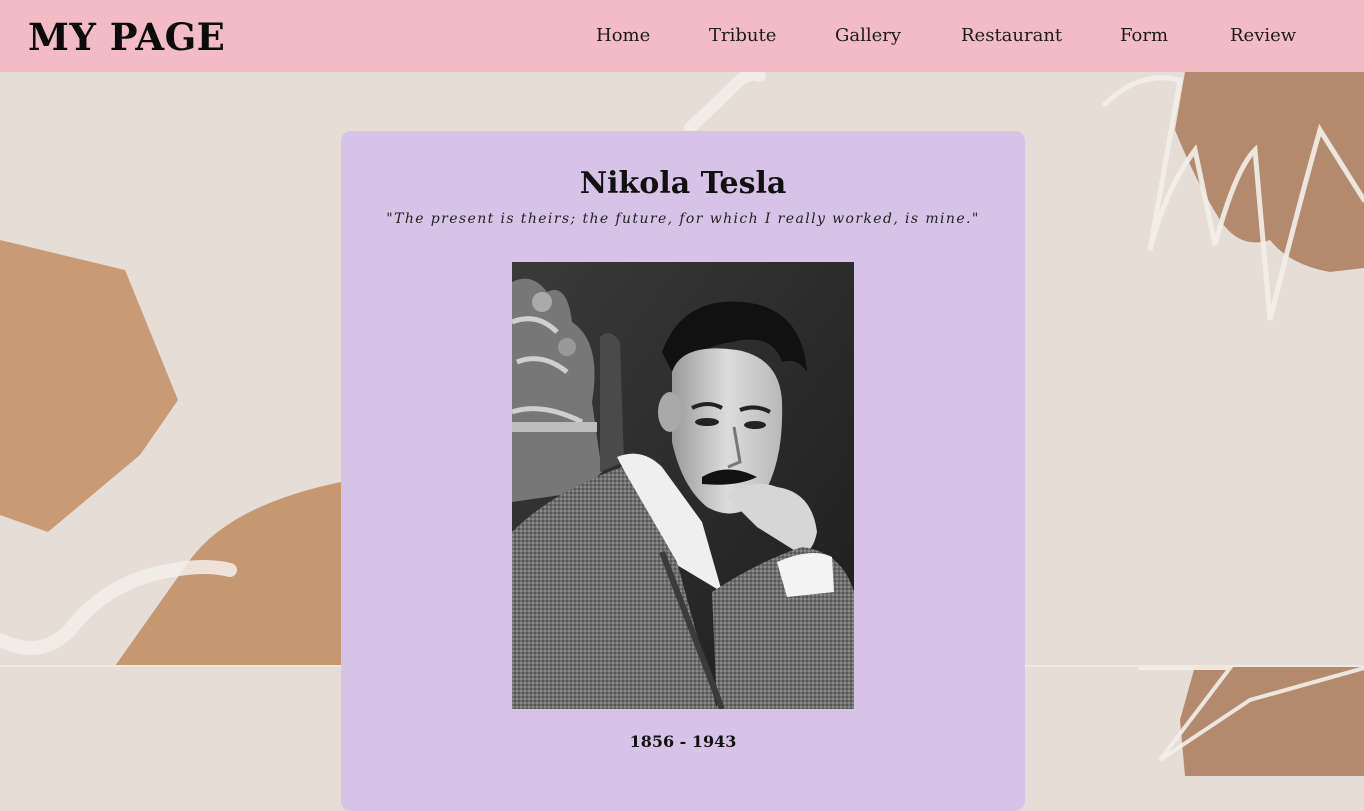 The image size is (1364, 811). I want to click on brown-shape-right-top, so click(1269, 172).